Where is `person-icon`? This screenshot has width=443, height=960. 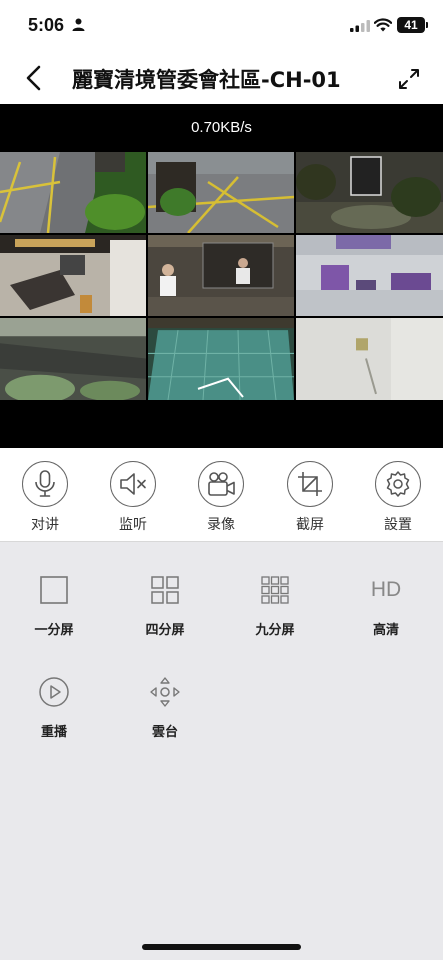
person-icon is located at coordinates (78, 24).